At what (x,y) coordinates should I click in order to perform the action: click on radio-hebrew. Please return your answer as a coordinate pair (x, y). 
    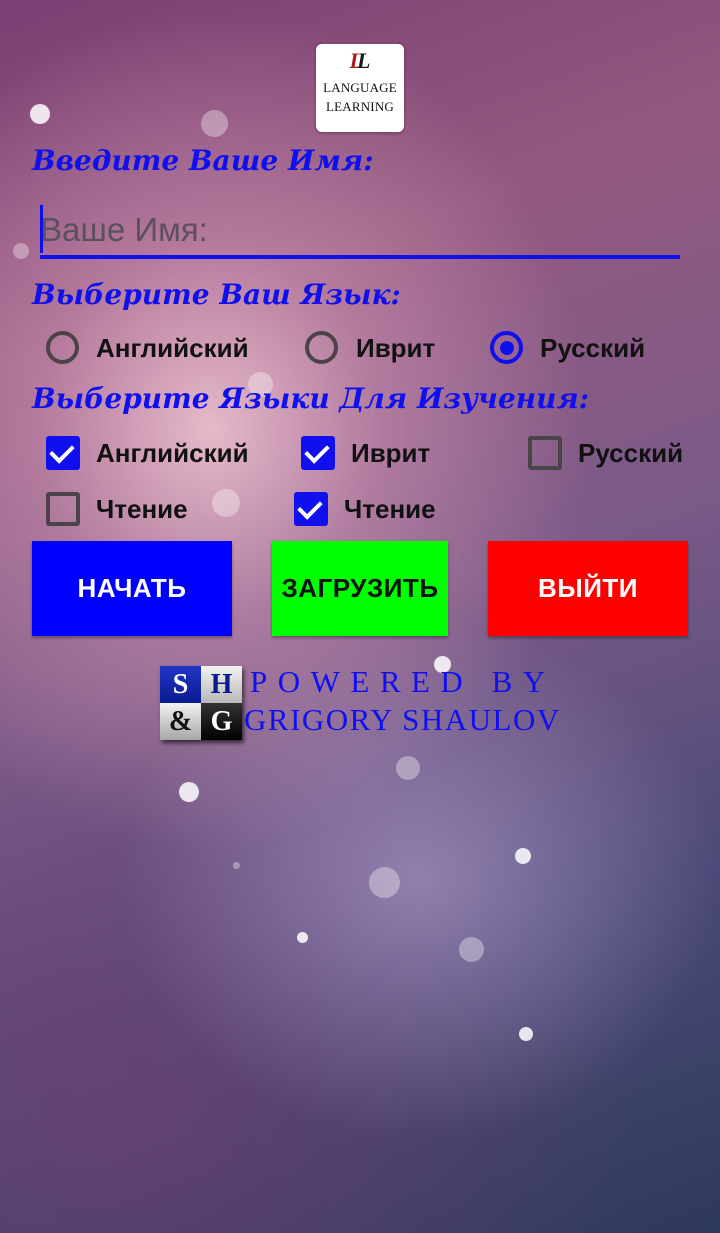
    Looking at the image, I should click on (321, 347).